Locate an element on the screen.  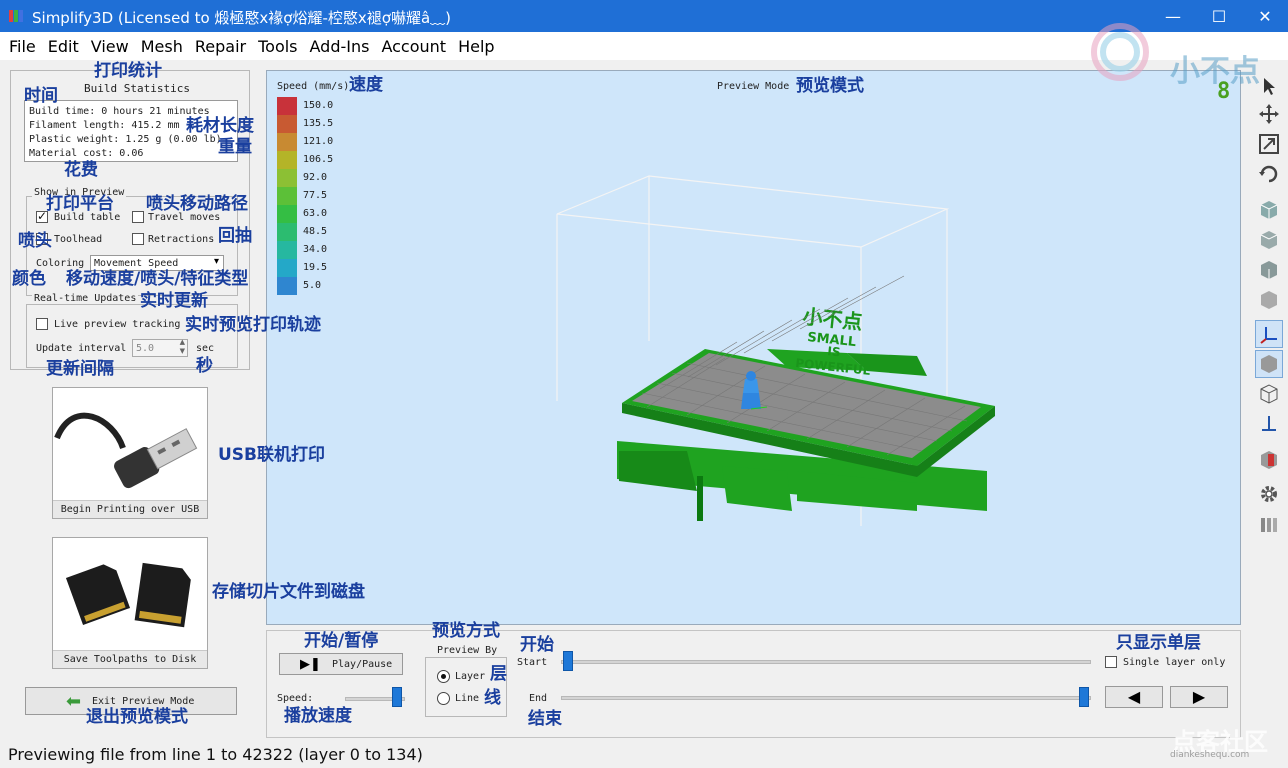
next-layer-button: ▶ is located at coordinates (1199, 697).